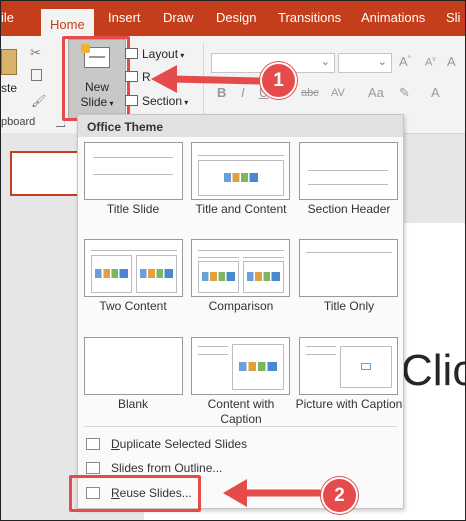 The height and width of the screenshot is (521, 466). Describe the element at coordinates (278, 80) in the screenshot. I see `callout-badge-1: 1` at that location.